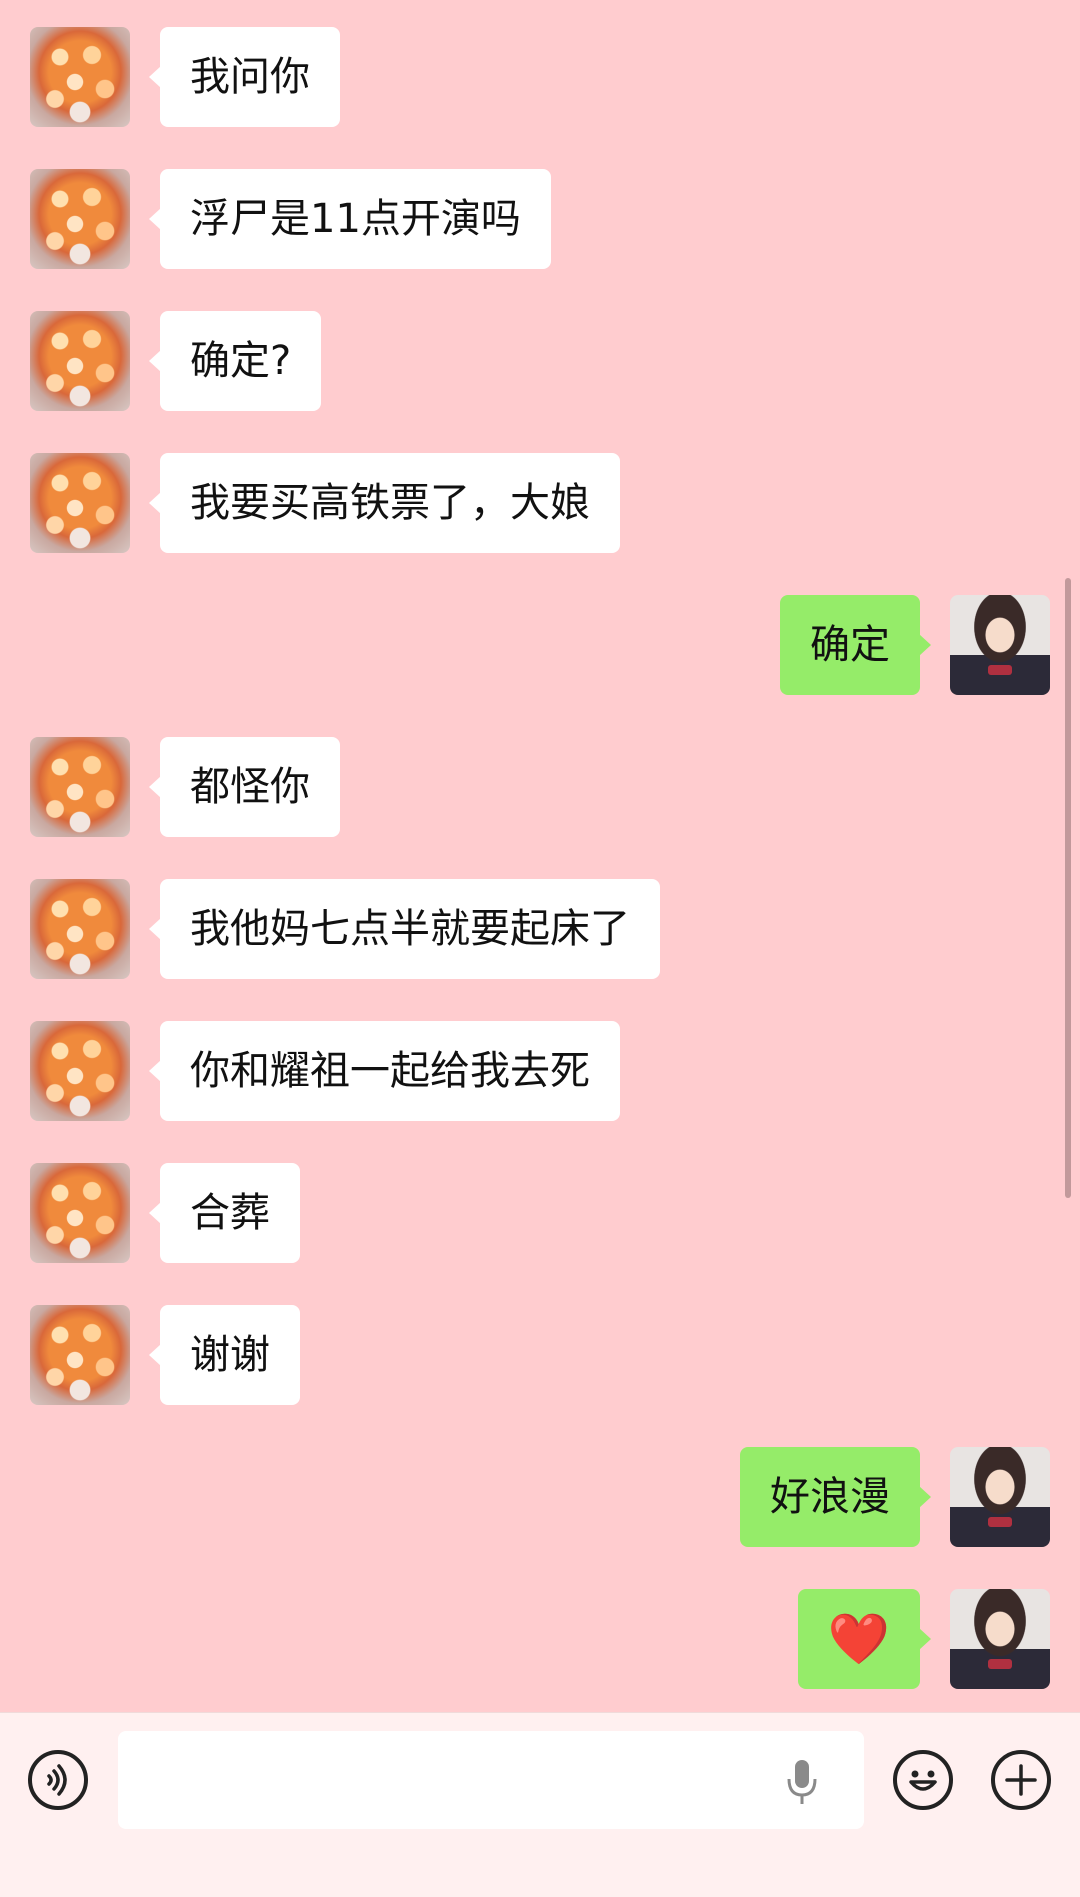 This screenshot has width=1080, height=1897. What do you see at coordinates (230, 1355) in the screenshot?
I see `message-text: 谢谢` at bounding box center [230, 1355].